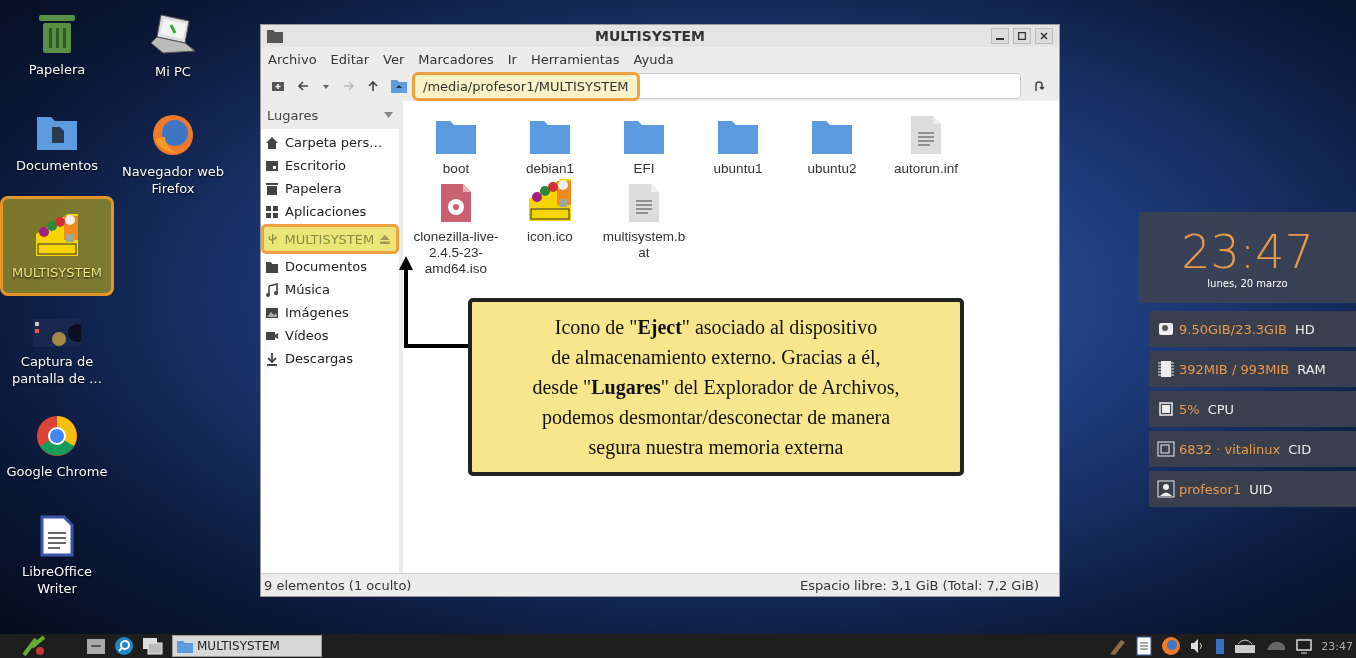  I want to click on network-icon, so click(1245, 646).